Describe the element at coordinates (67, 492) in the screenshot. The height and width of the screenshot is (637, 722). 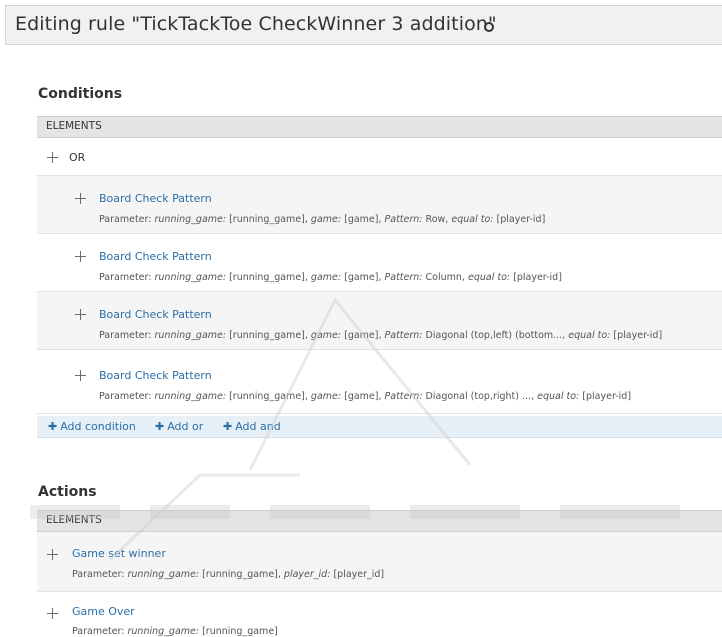
I see `actions-heading: Actions` at that location.